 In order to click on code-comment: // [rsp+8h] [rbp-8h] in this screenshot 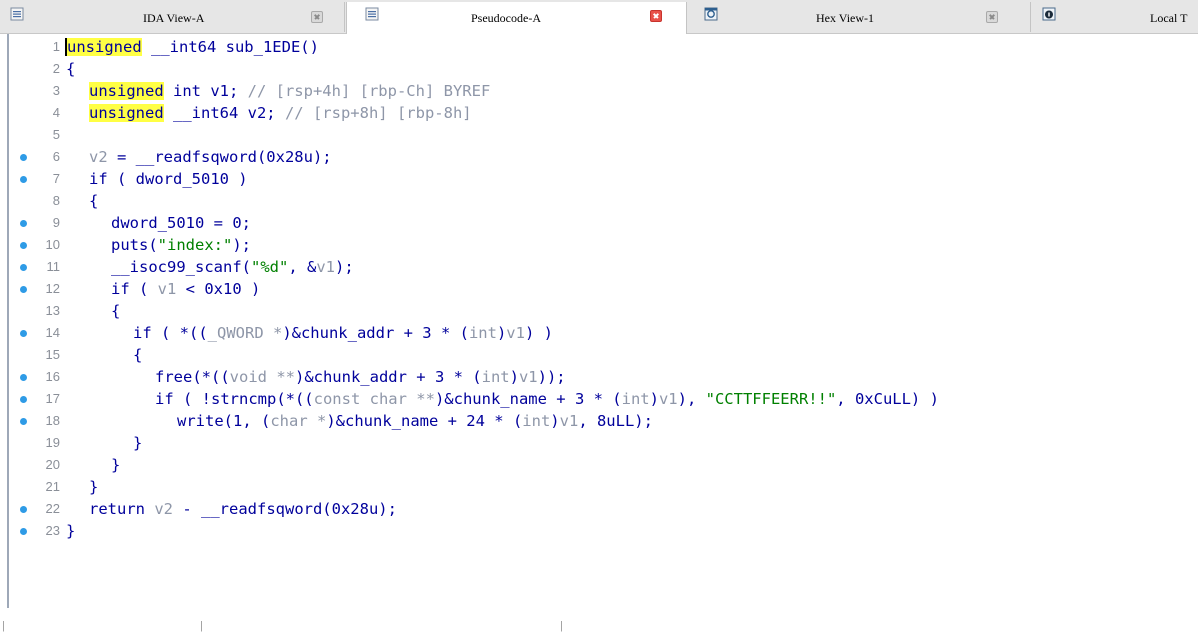, I will do `click(373, 113)`.